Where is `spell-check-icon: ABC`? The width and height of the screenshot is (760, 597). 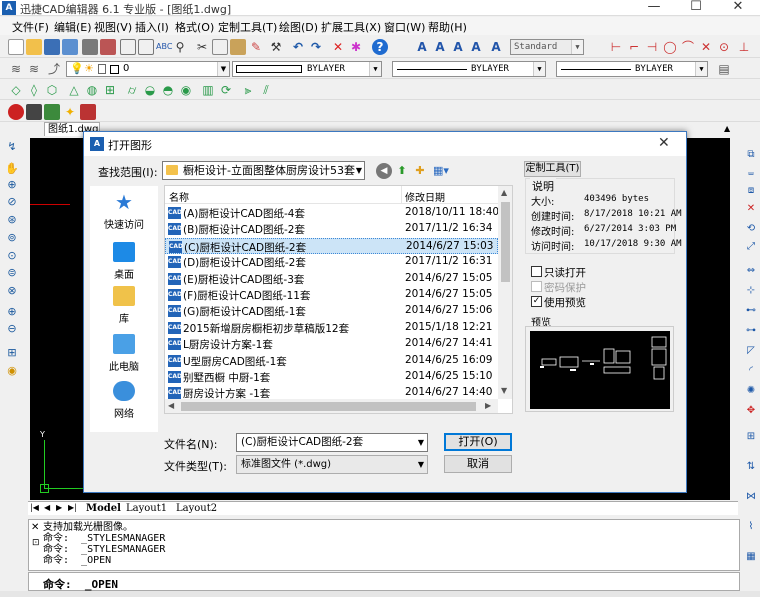 spell-check-icon: ABC is located at coordinates (164, 47).